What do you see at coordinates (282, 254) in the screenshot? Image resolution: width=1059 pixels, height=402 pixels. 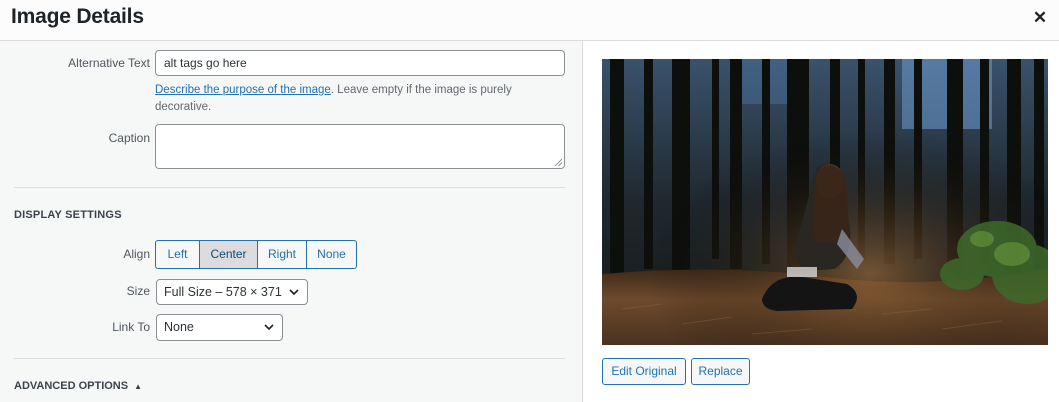 I see `align-right-button: Right` at bounding box center [282, 254].